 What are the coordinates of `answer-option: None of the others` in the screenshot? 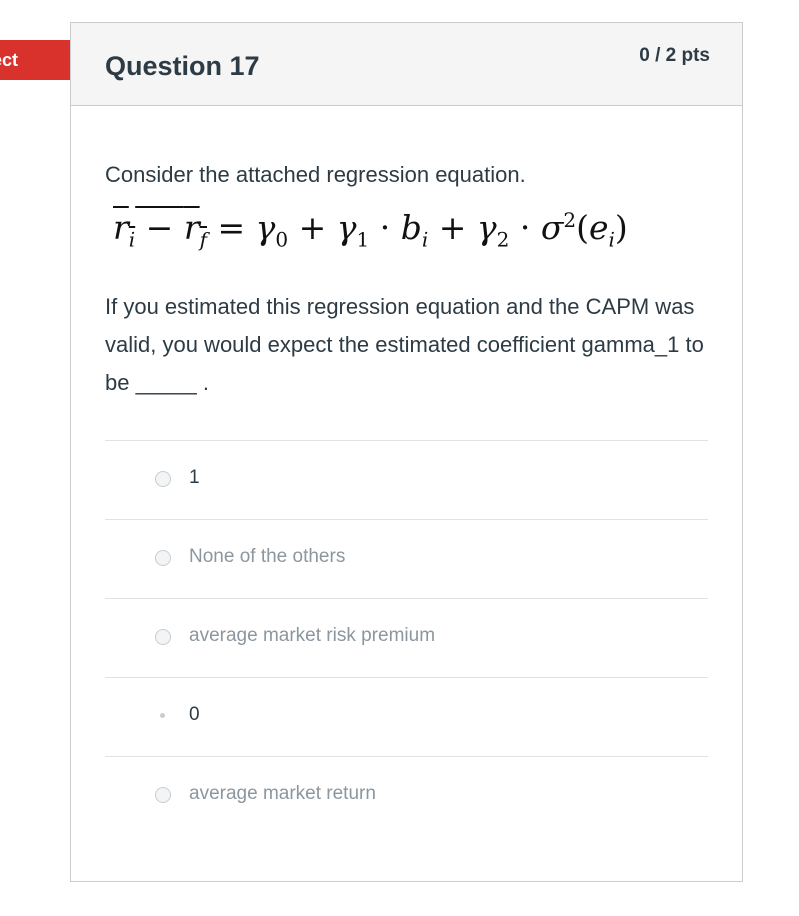 It's located at (406, 558).